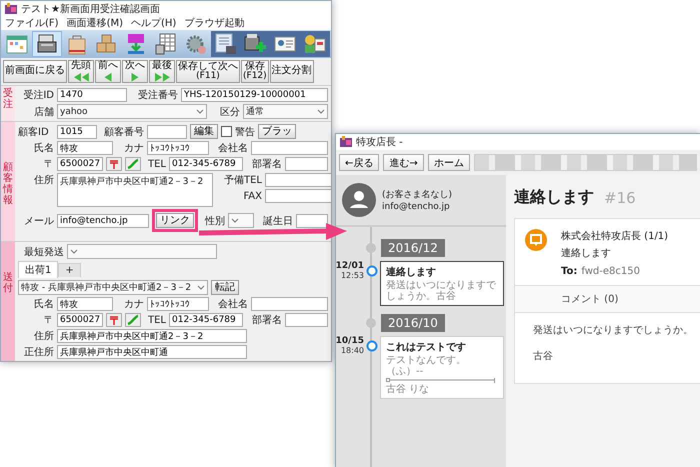 Image resolution: width=700 pixels, height=467 pixels. I want to click on menu-item: 画面遷移(M), so click(94, 23).